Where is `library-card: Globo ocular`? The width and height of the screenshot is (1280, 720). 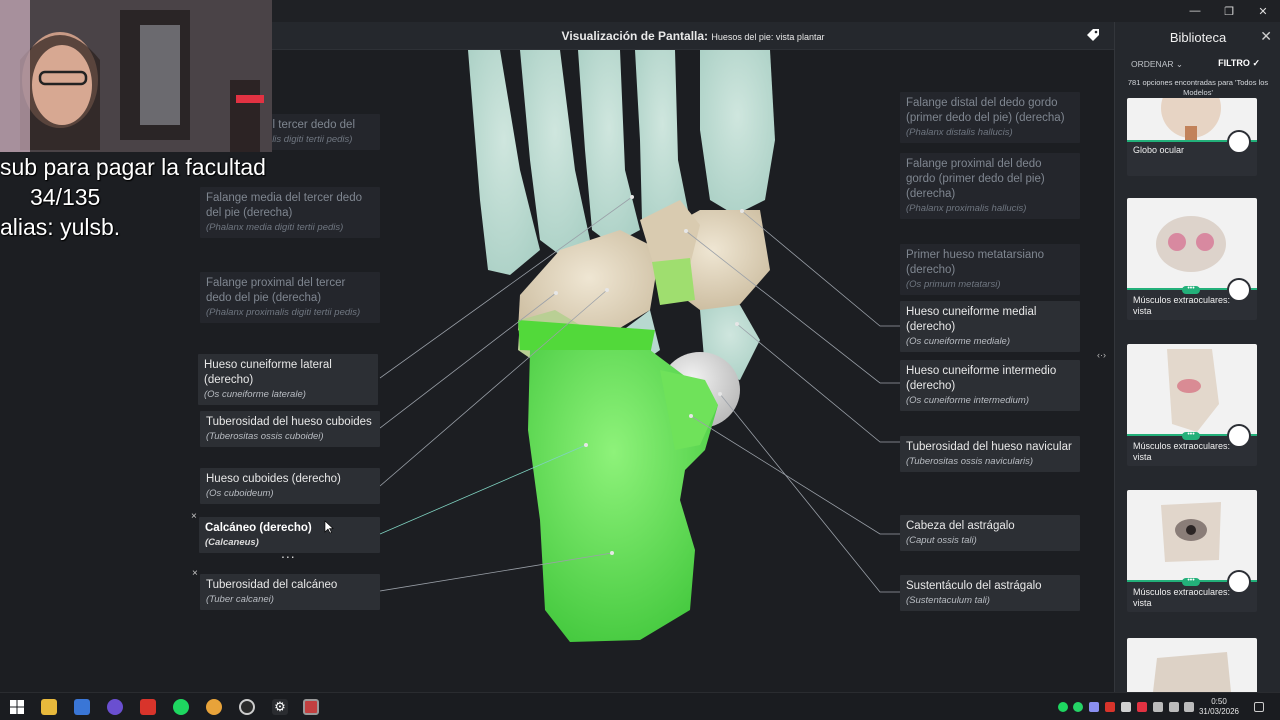 library-card: Globo ocular is located at coordinates (1192, 137).